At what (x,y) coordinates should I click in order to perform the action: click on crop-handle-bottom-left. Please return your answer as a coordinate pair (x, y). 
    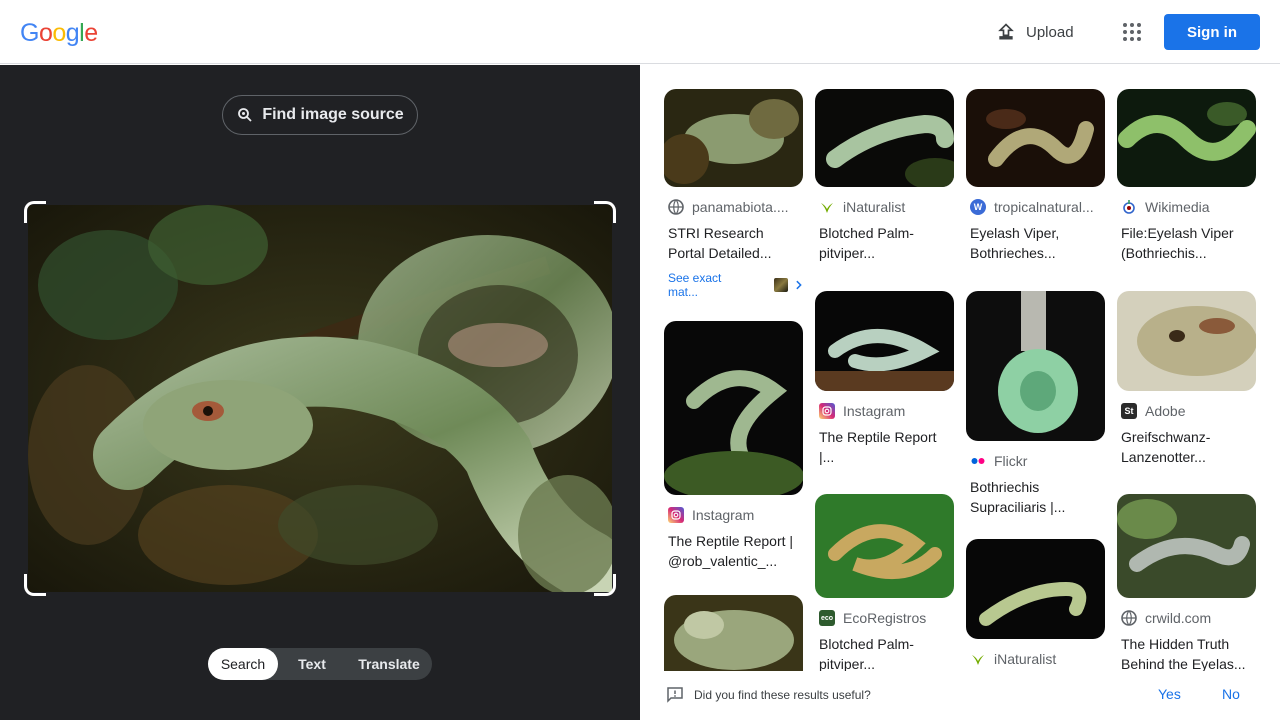
    Looking at the image, I should click on (35, 585).